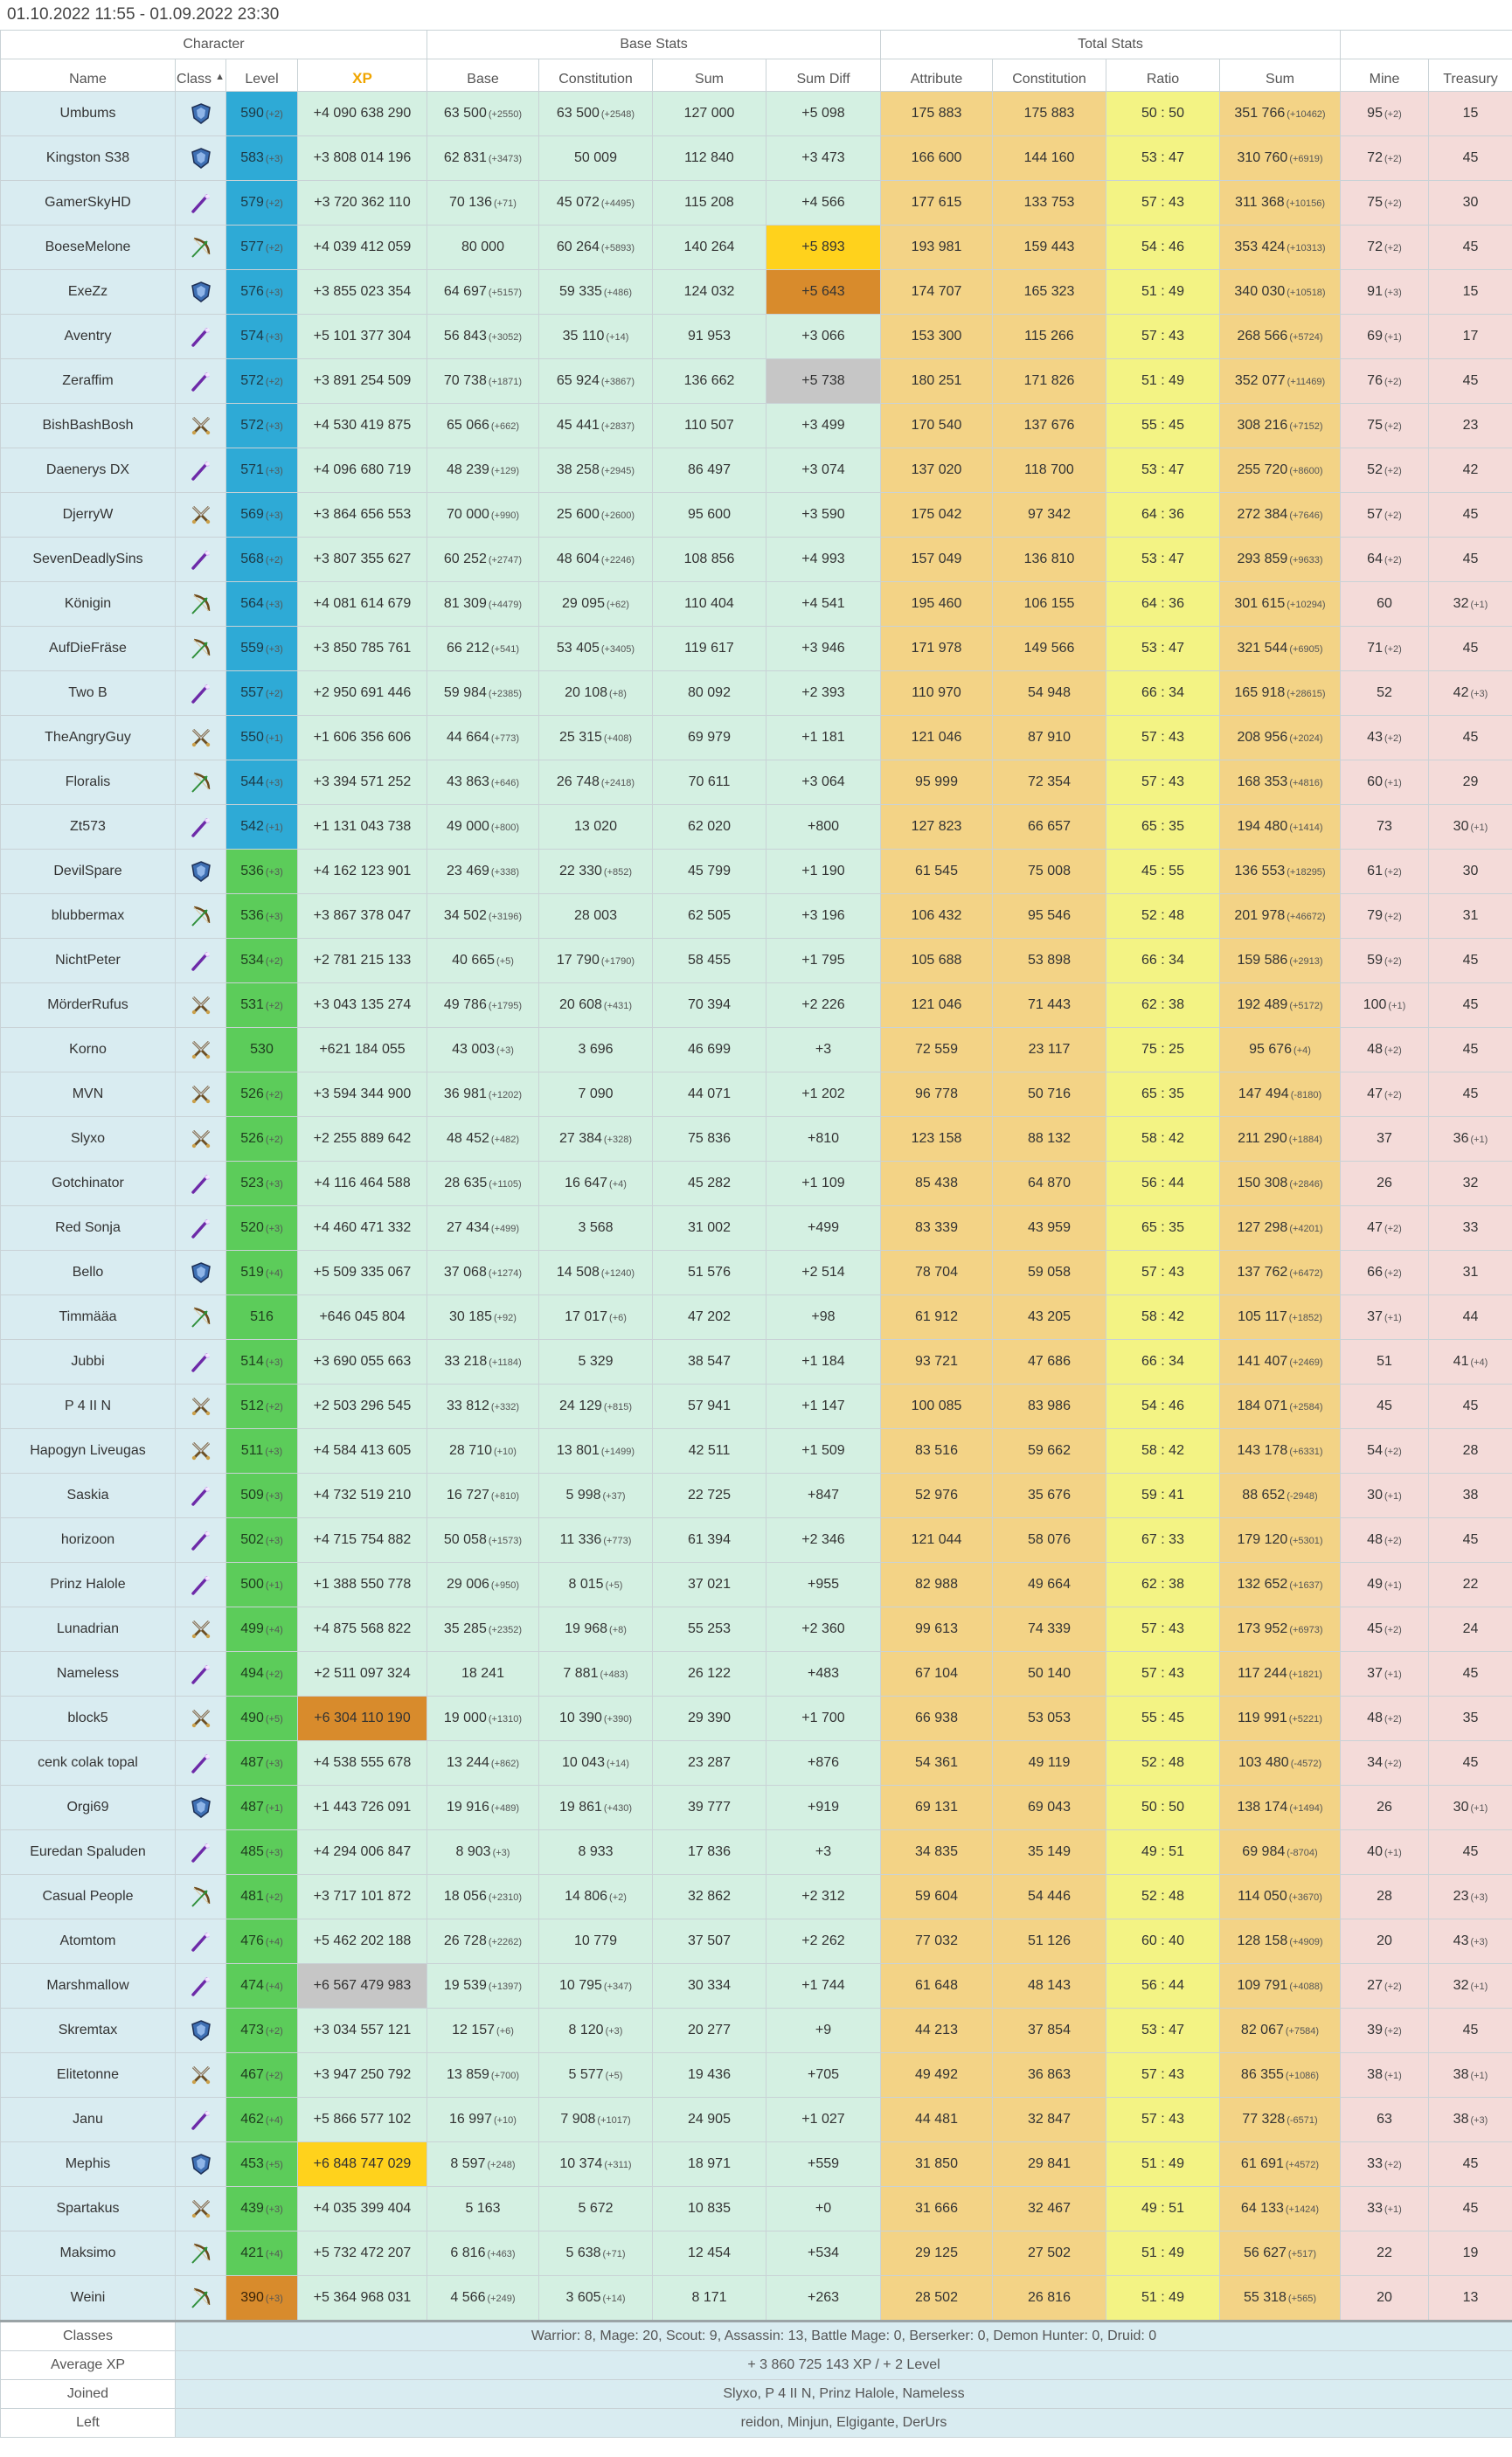 This screenshot has height=2457, width=1512. What do you see at coordinates (88, 1896) in the screenshot?
I see `name-cell: Casual People` at bounding box center [88, 1896].